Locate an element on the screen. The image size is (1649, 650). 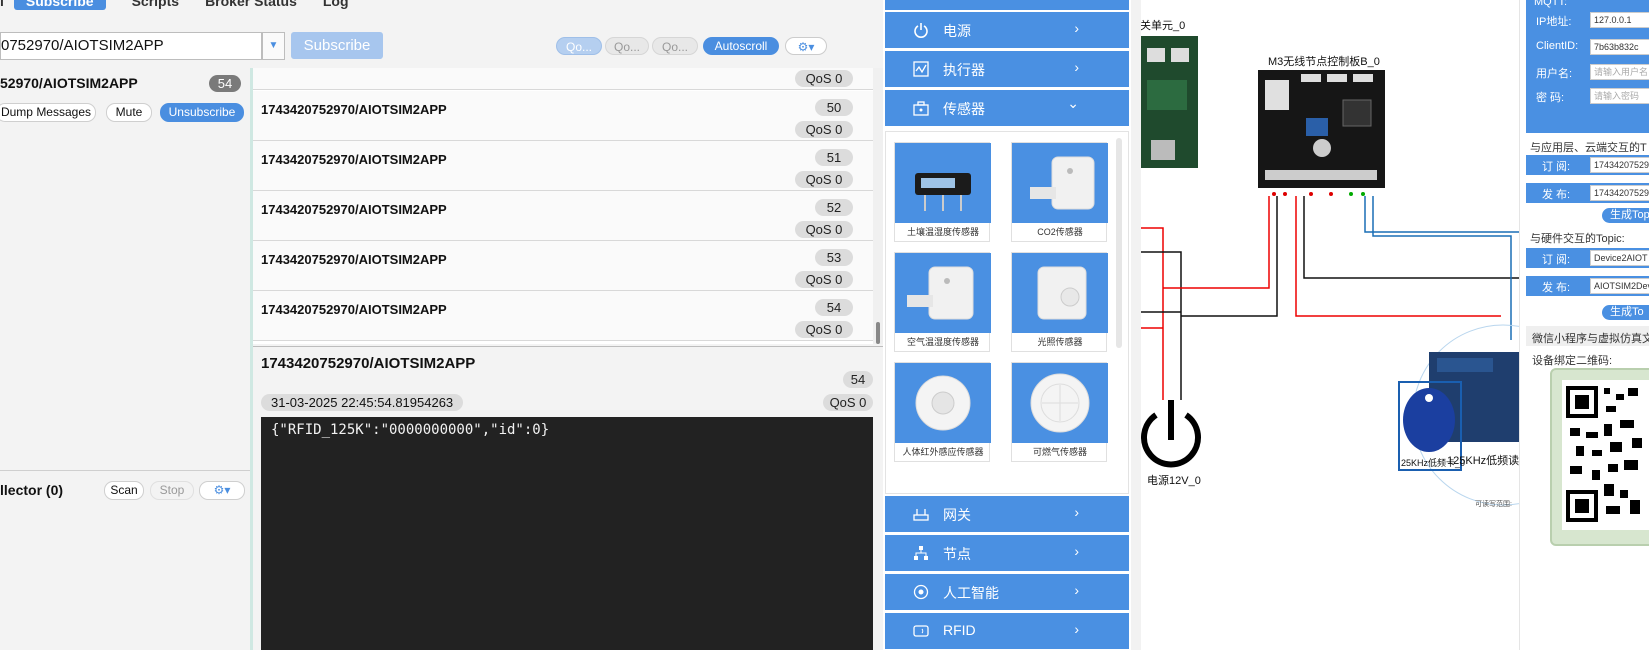
message-list-scrollbar is located at coordinates (878, 206).